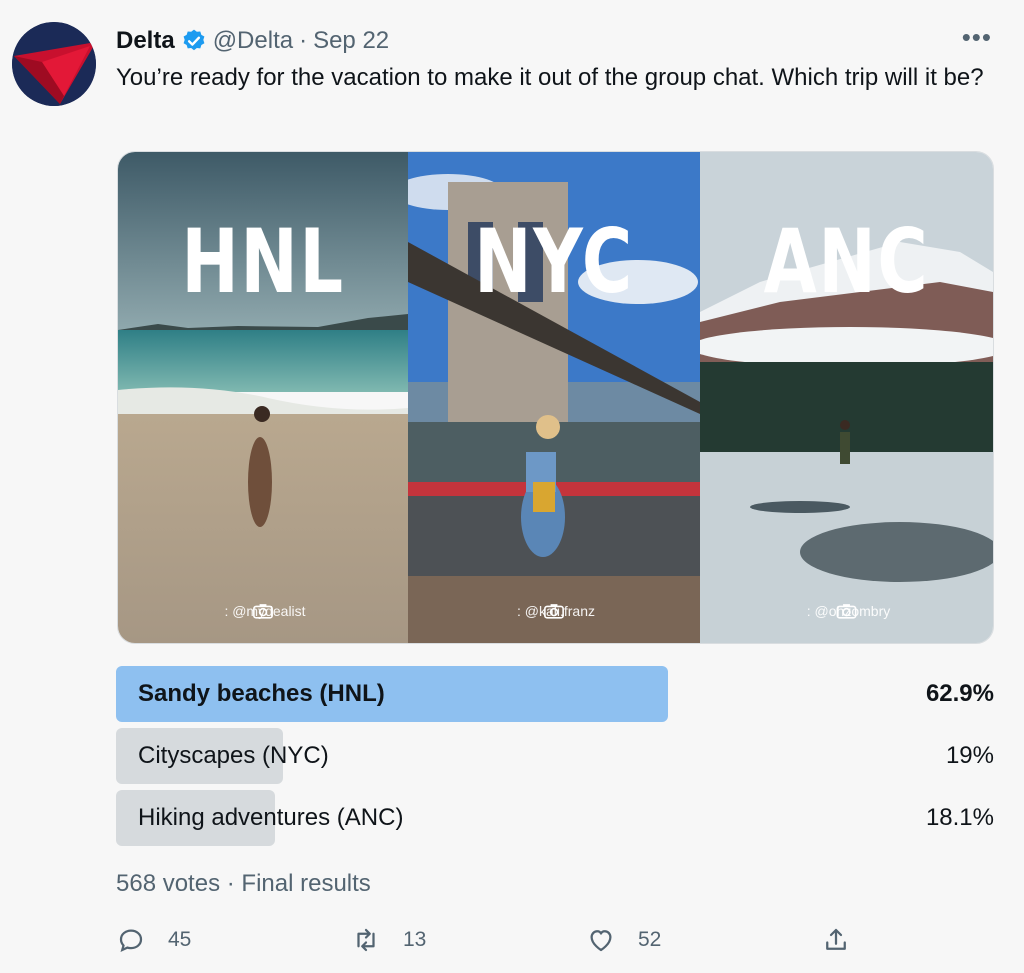 The height and width of the screenshot is (973, 1024). I want to click on tweet-header: Delta @Delta · Sep 22, so click(252, 41).